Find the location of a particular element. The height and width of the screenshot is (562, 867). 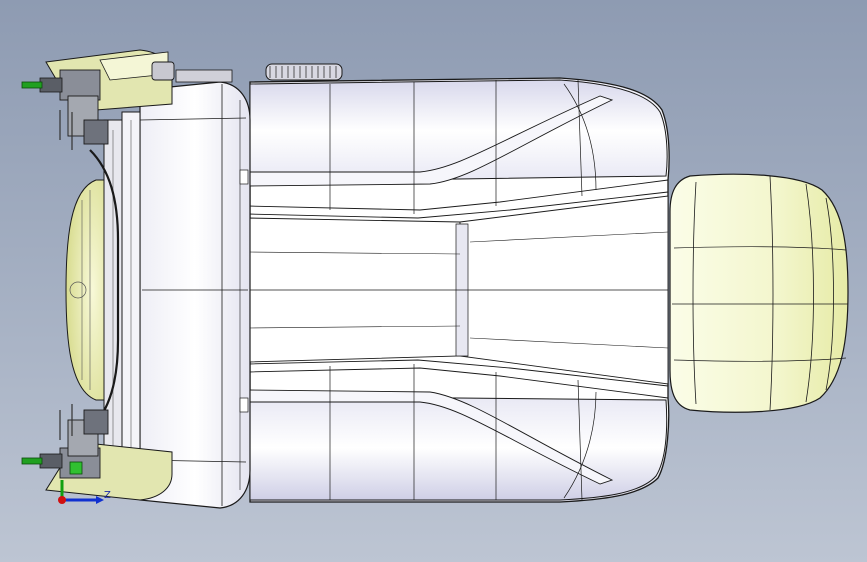

backrest is located at coordinates (195, 295).